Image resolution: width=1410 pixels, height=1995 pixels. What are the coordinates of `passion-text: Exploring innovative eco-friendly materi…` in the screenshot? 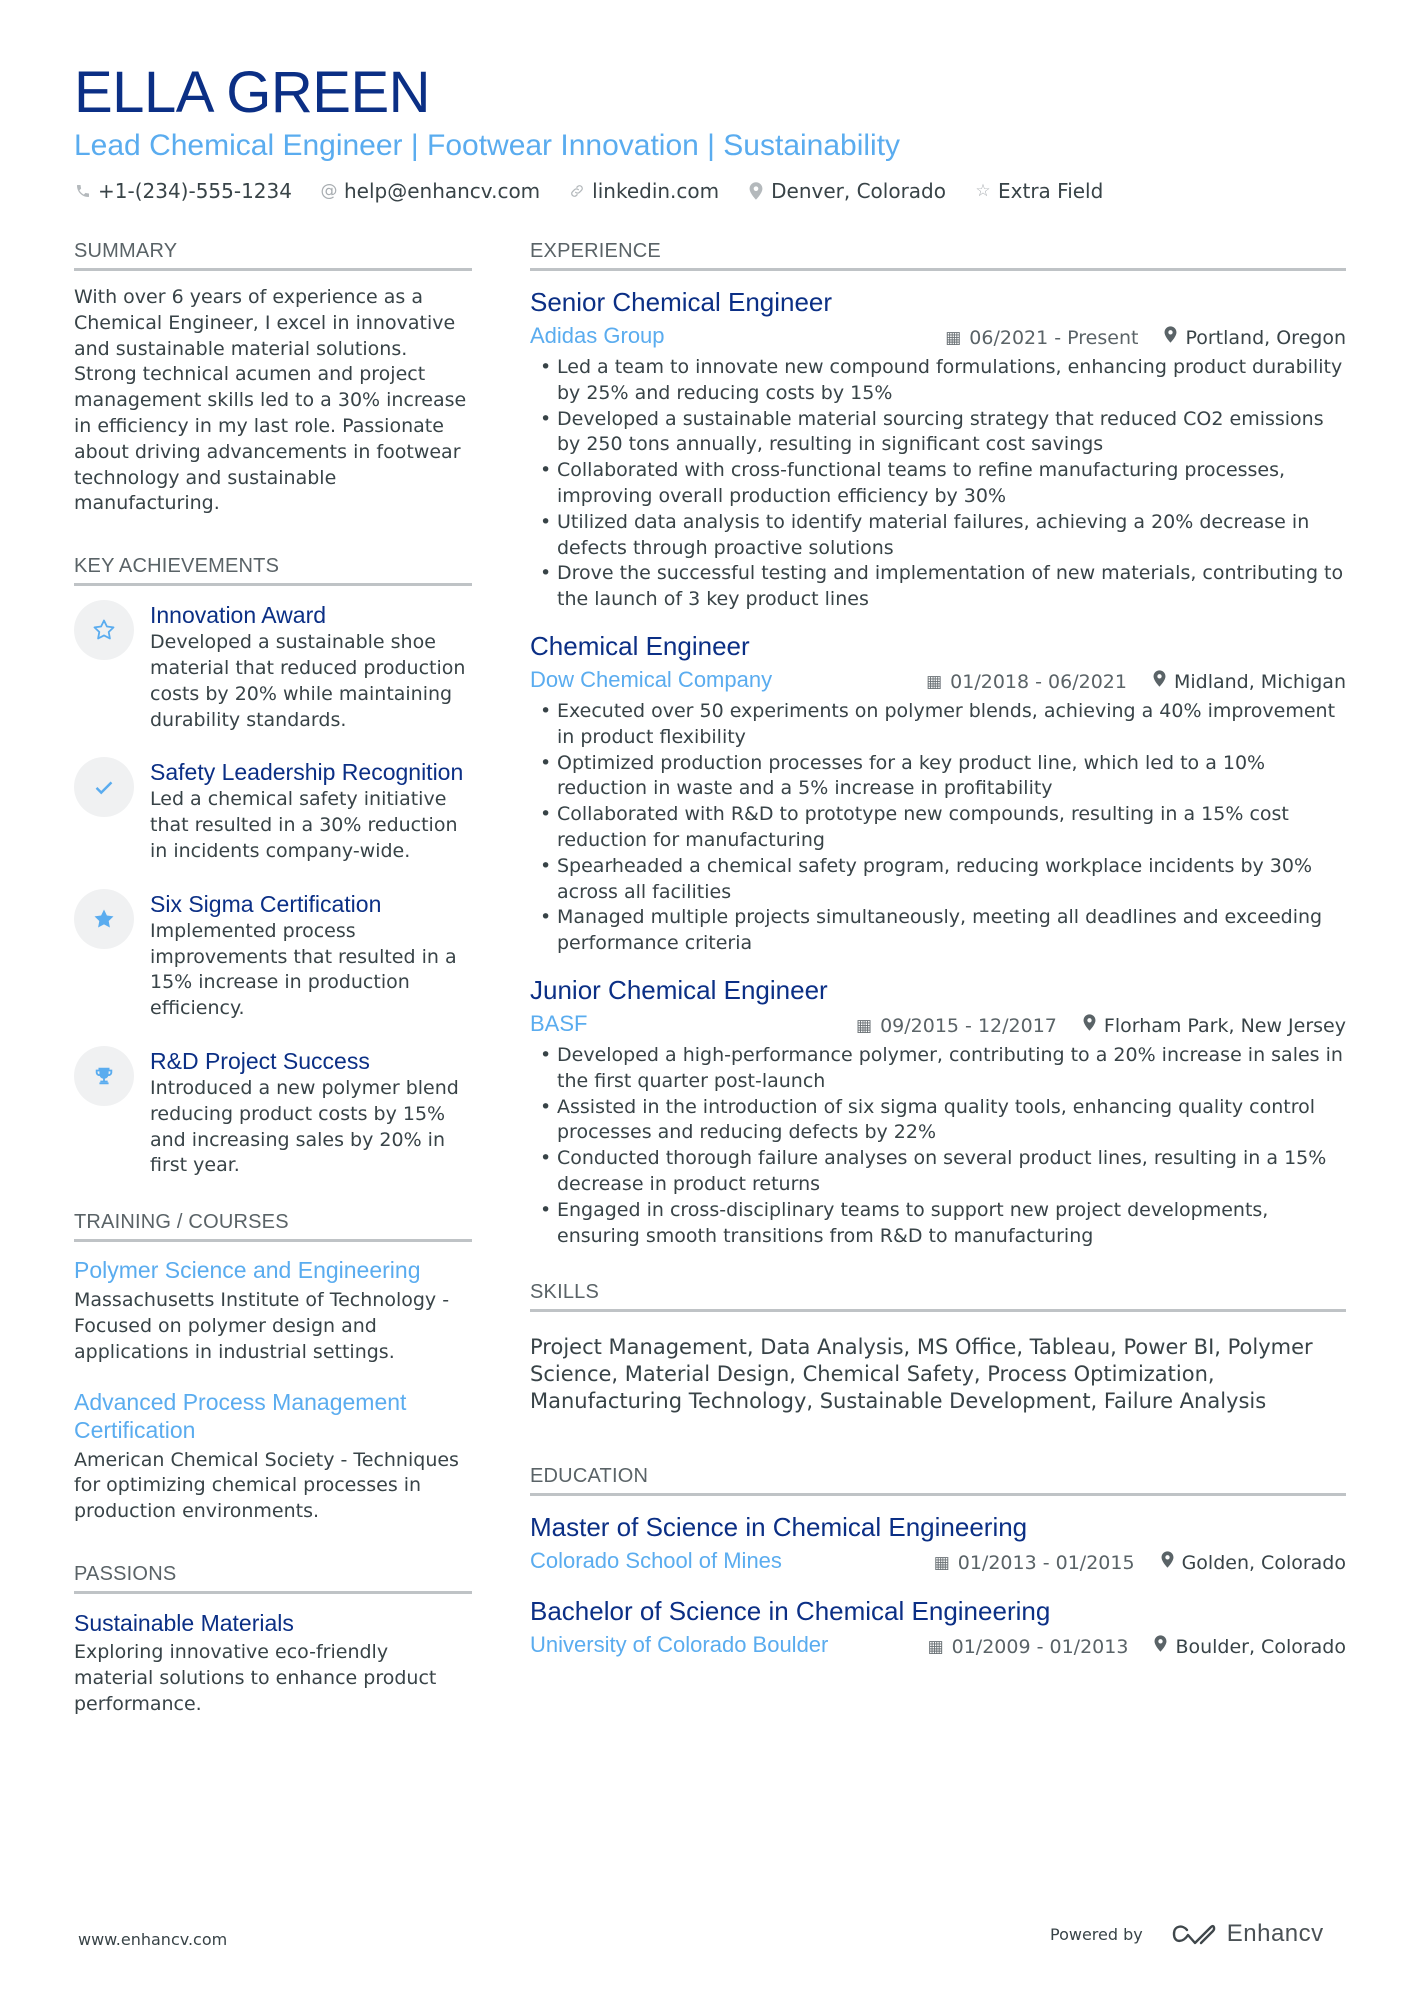 It's located at (255, 1677).